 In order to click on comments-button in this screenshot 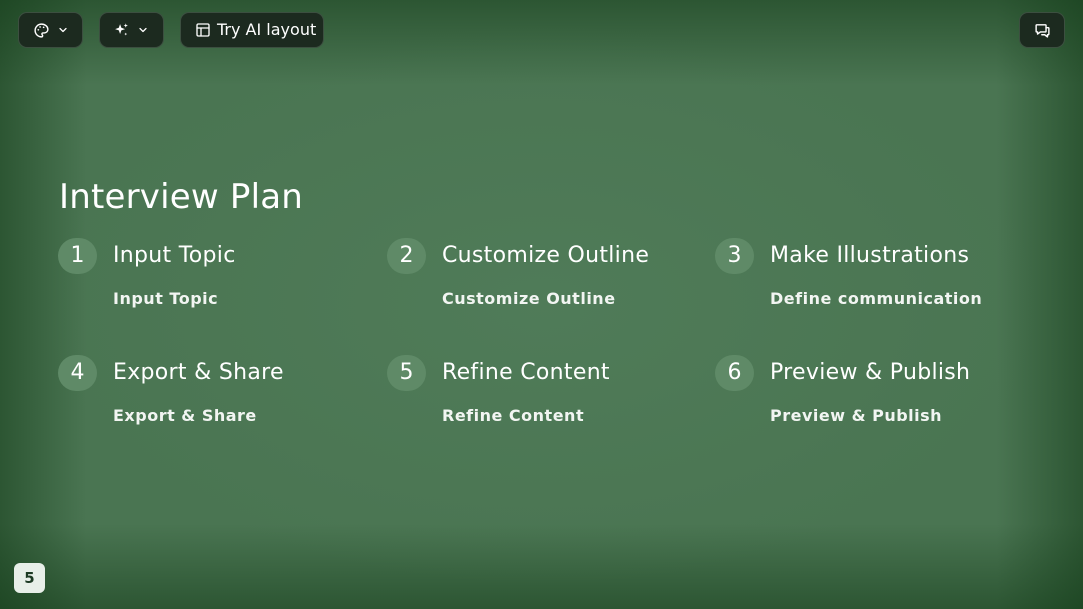, I will do `click(1042, 30)`.